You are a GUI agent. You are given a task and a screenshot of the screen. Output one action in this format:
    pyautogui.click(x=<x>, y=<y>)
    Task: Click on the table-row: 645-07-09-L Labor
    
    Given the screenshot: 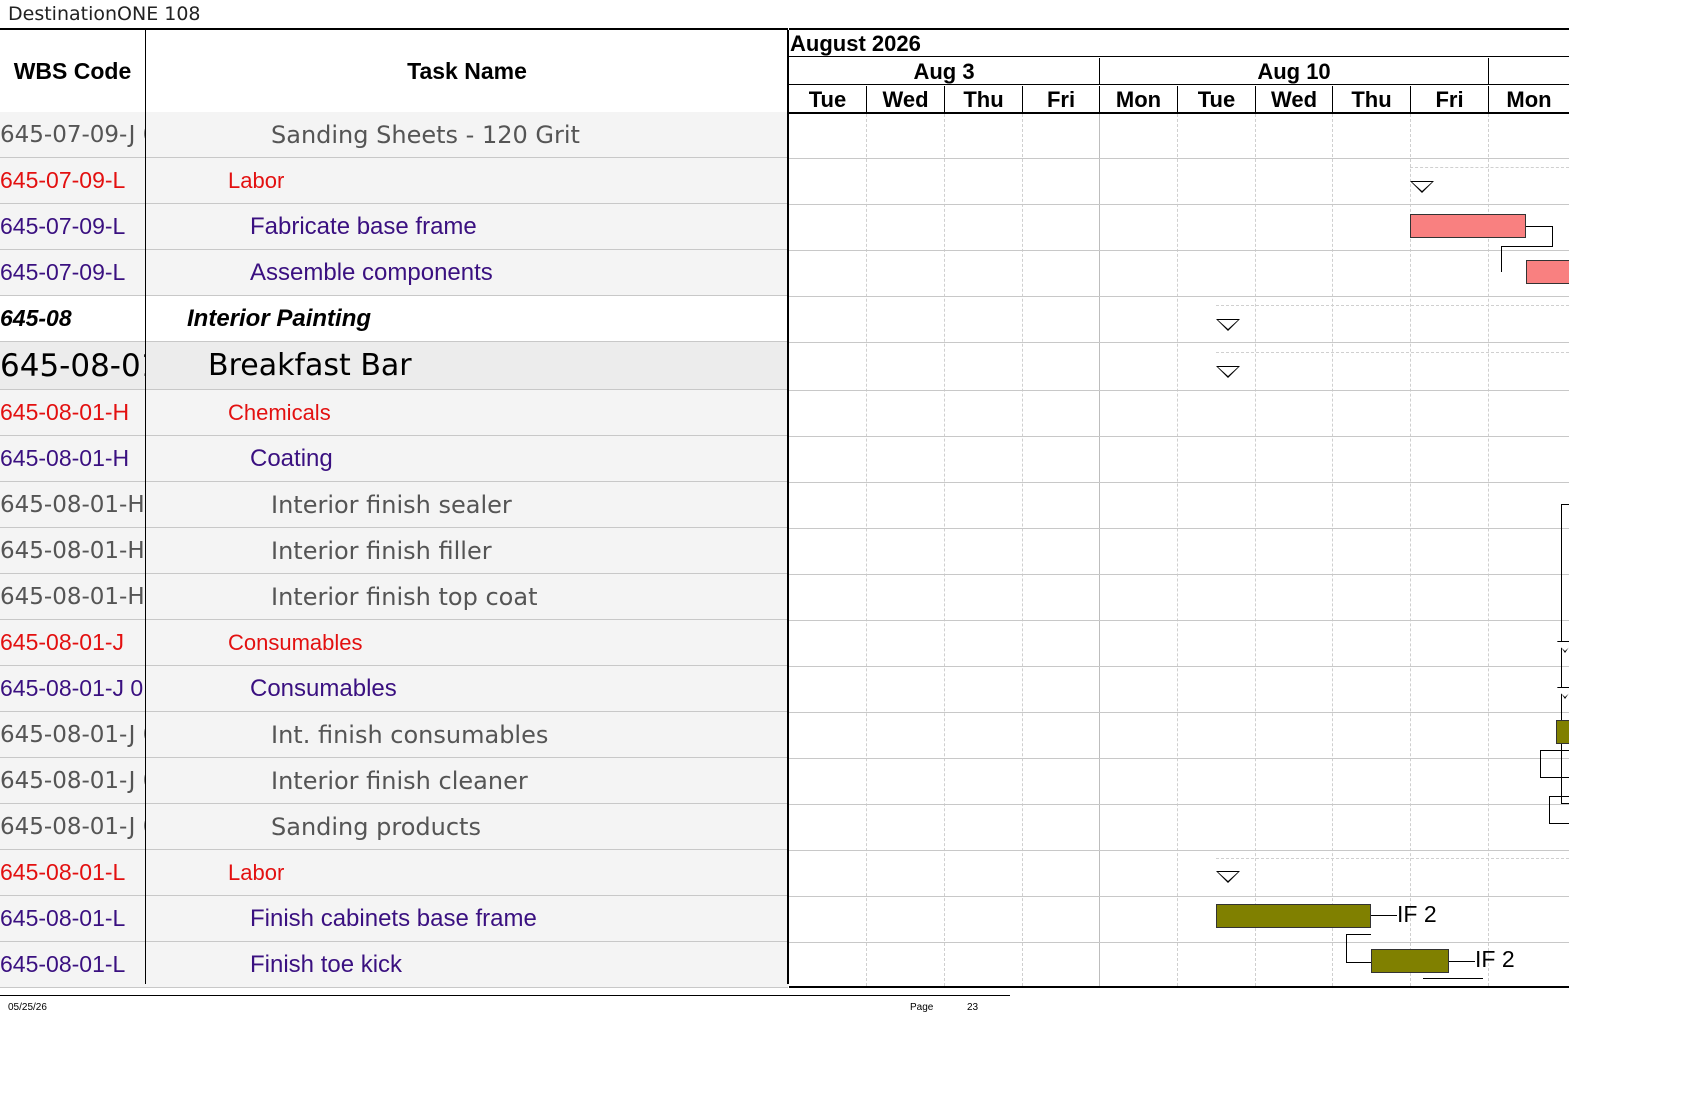 What is the action you would take?
    pyautogui.click(x=394, y=181)
    